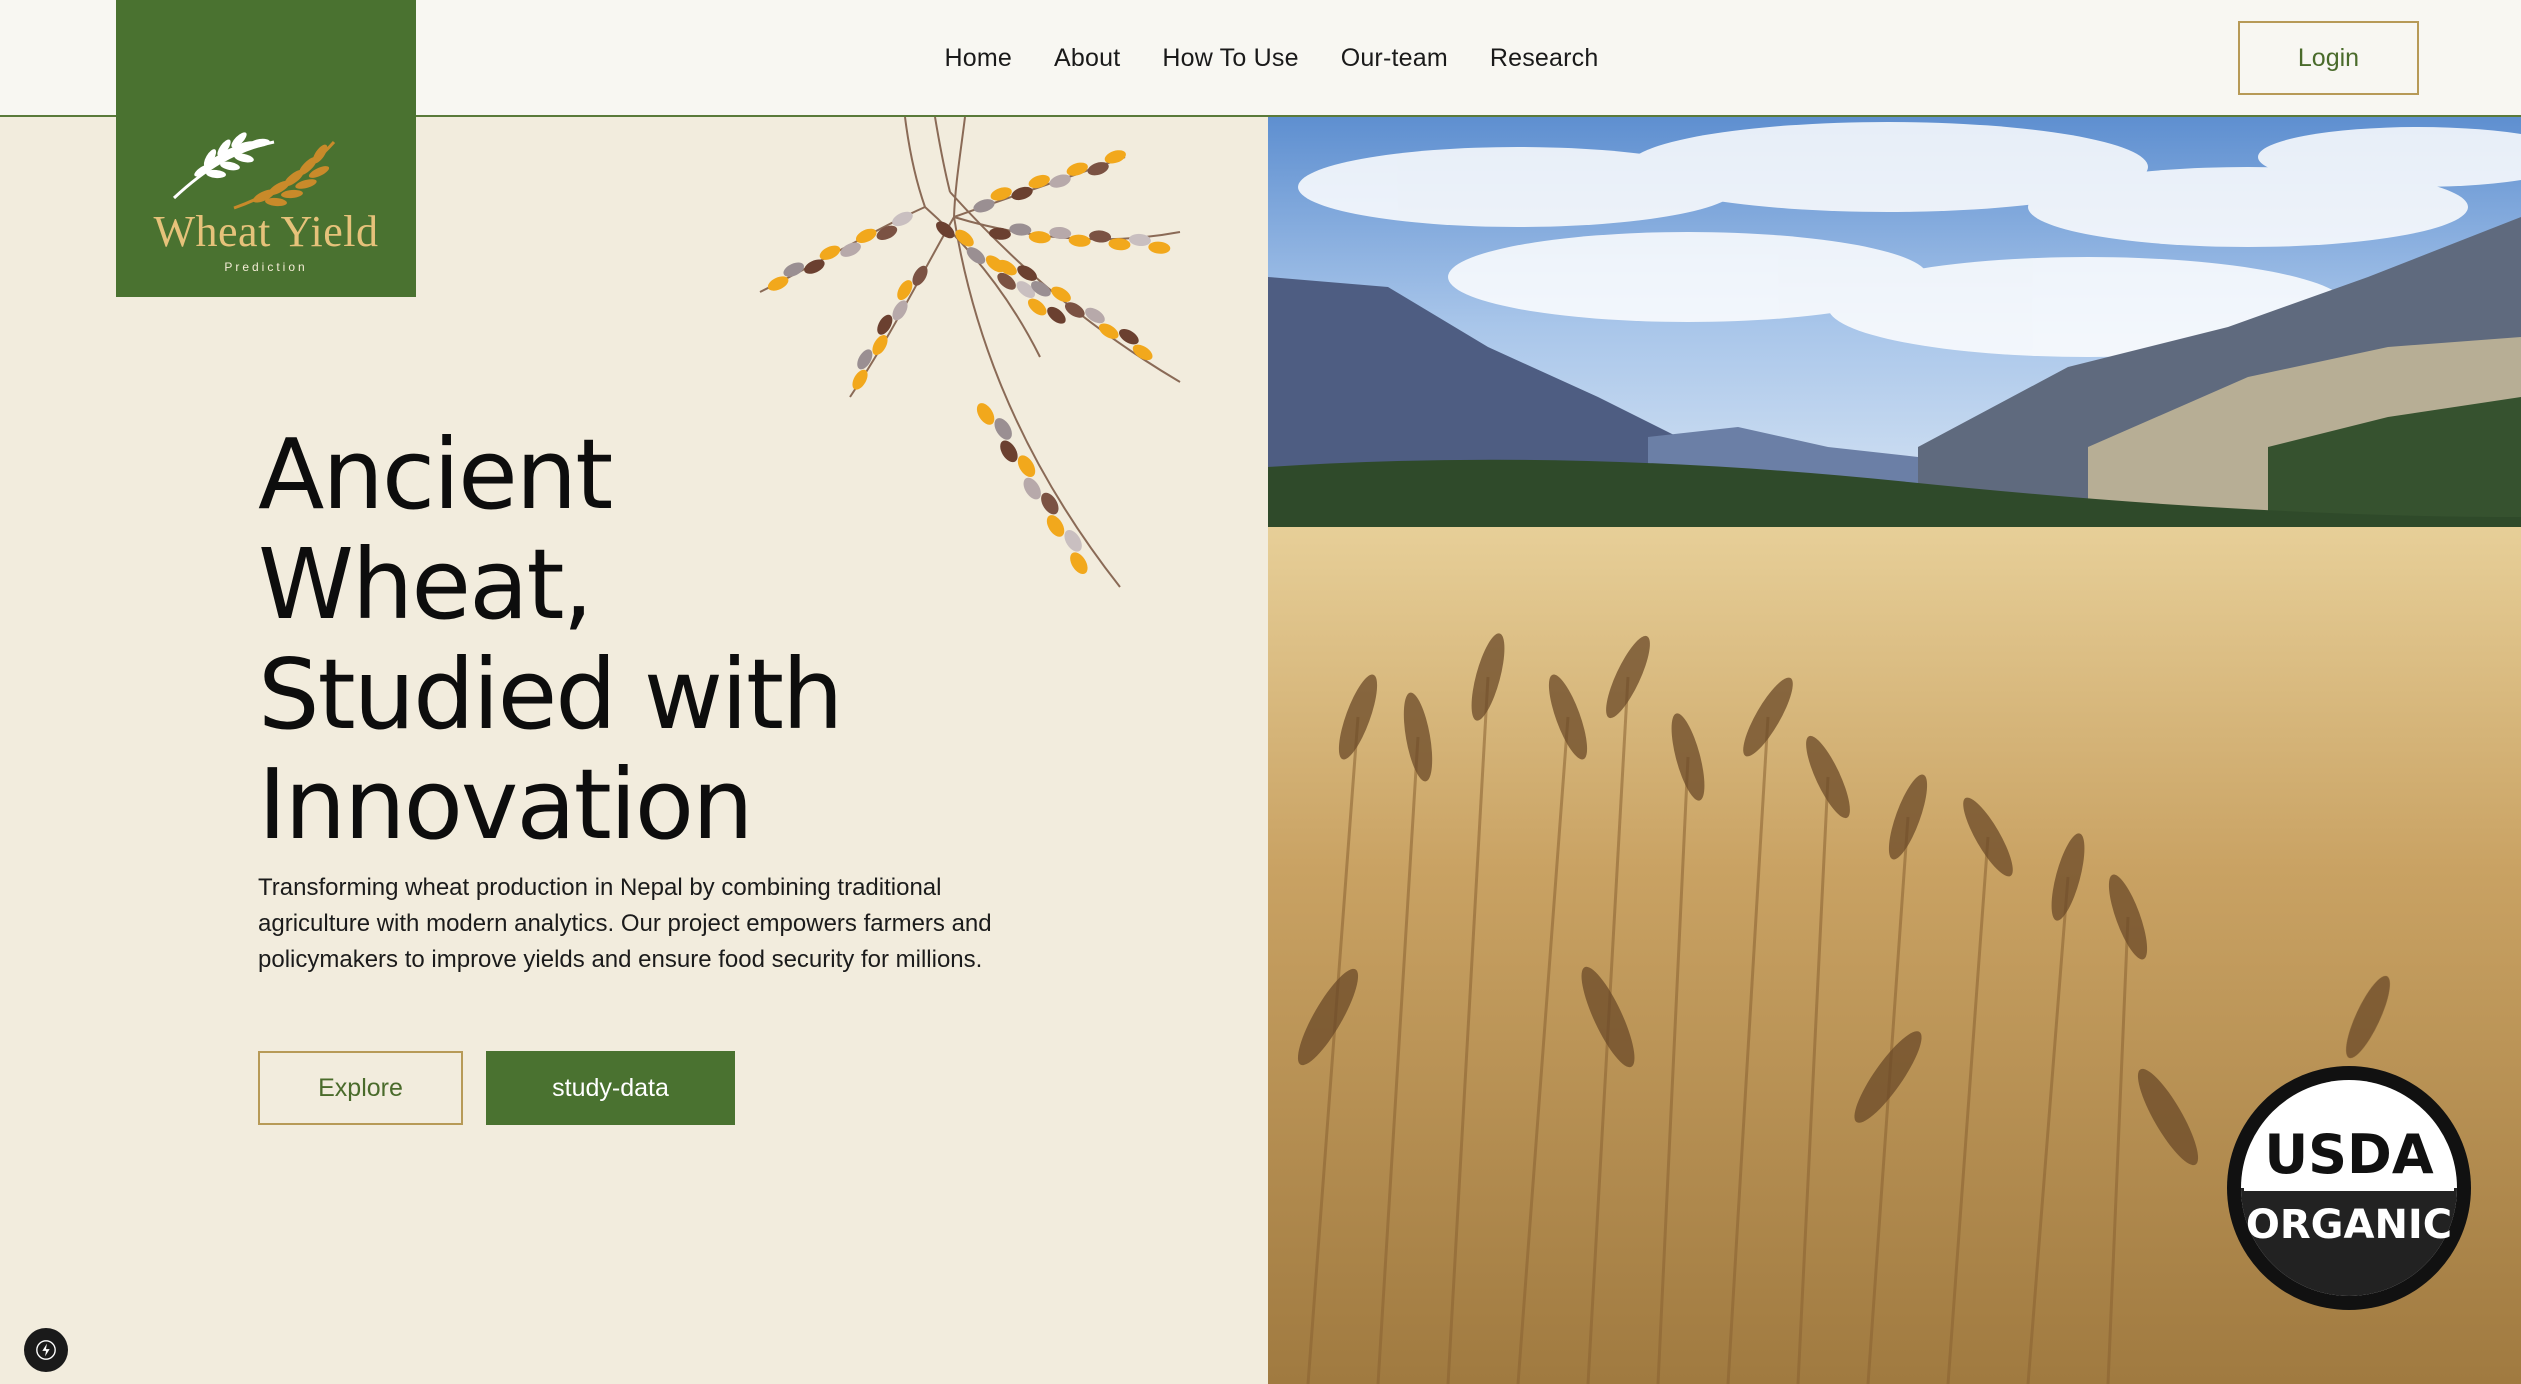 The image size is (2521, 1384). What do you see at coordinates (979, 58) in the screenshot?
I see `nav-home: Home` at bounding box center [979, 58].